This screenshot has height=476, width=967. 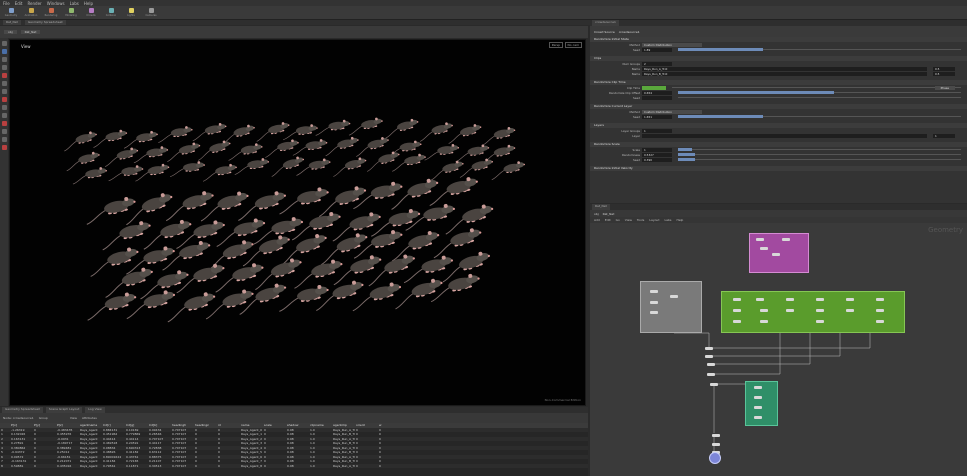 What do you see at coordinates (11, 12) in the screenshot?
I see `shelf-tool-button: Geometry` at bounding box center [11, 12].